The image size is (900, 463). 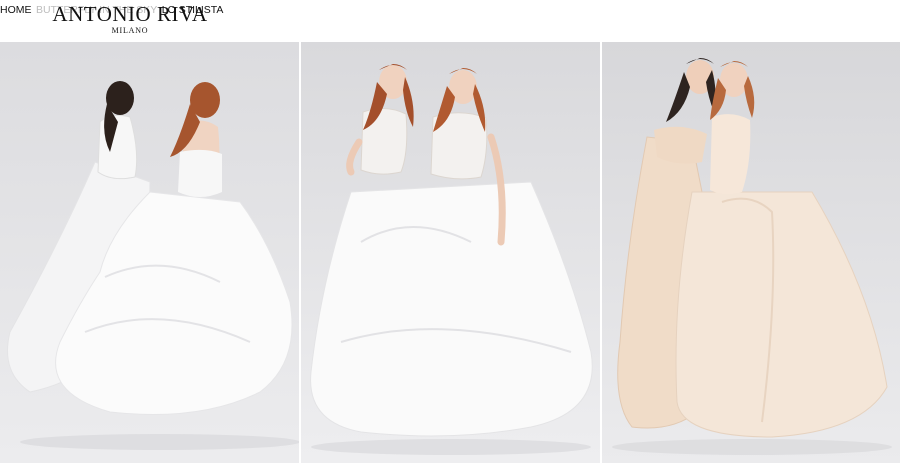 I want to click on nav-home: HOME, so click(x=16, y=10).